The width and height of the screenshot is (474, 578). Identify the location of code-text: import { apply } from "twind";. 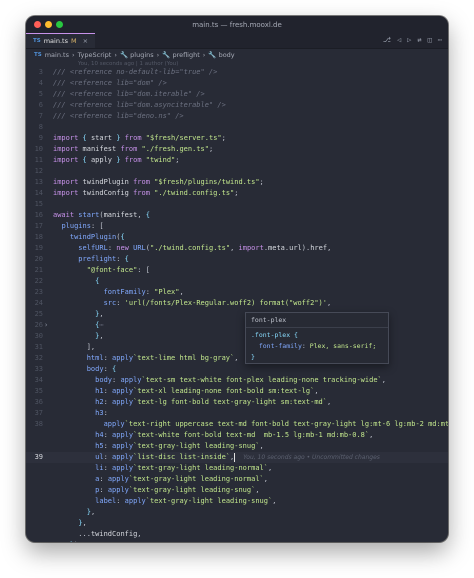
(116, 160).